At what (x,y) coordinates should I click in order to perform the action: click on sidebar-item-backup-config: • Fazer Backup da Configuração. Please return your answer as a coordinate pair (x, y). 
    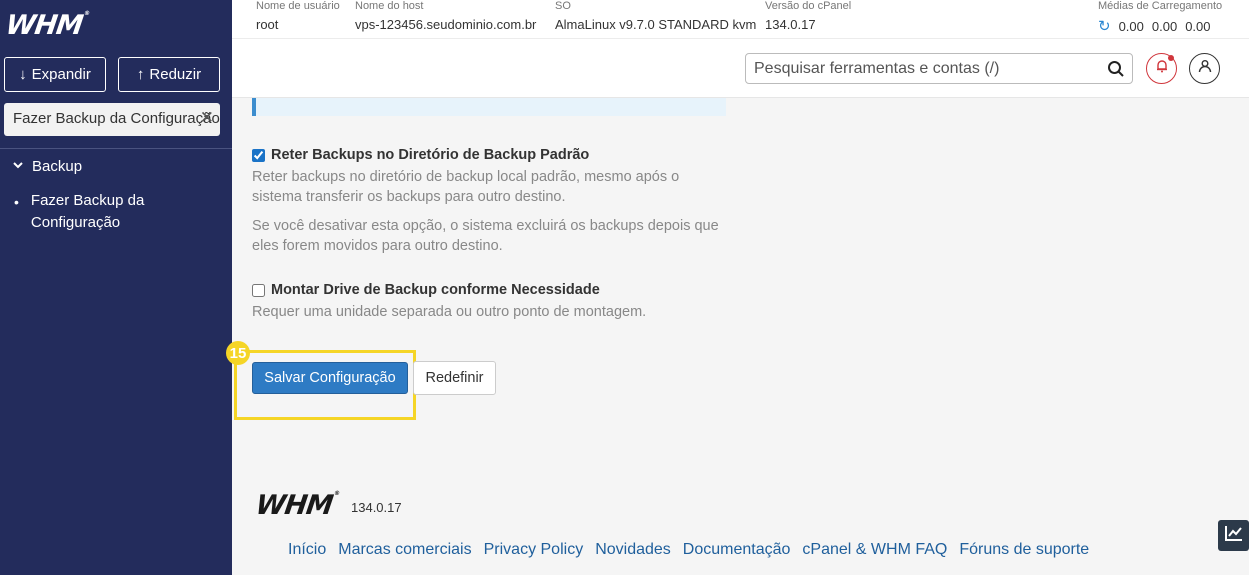
    Looking at the image, I should click on (79, 212).